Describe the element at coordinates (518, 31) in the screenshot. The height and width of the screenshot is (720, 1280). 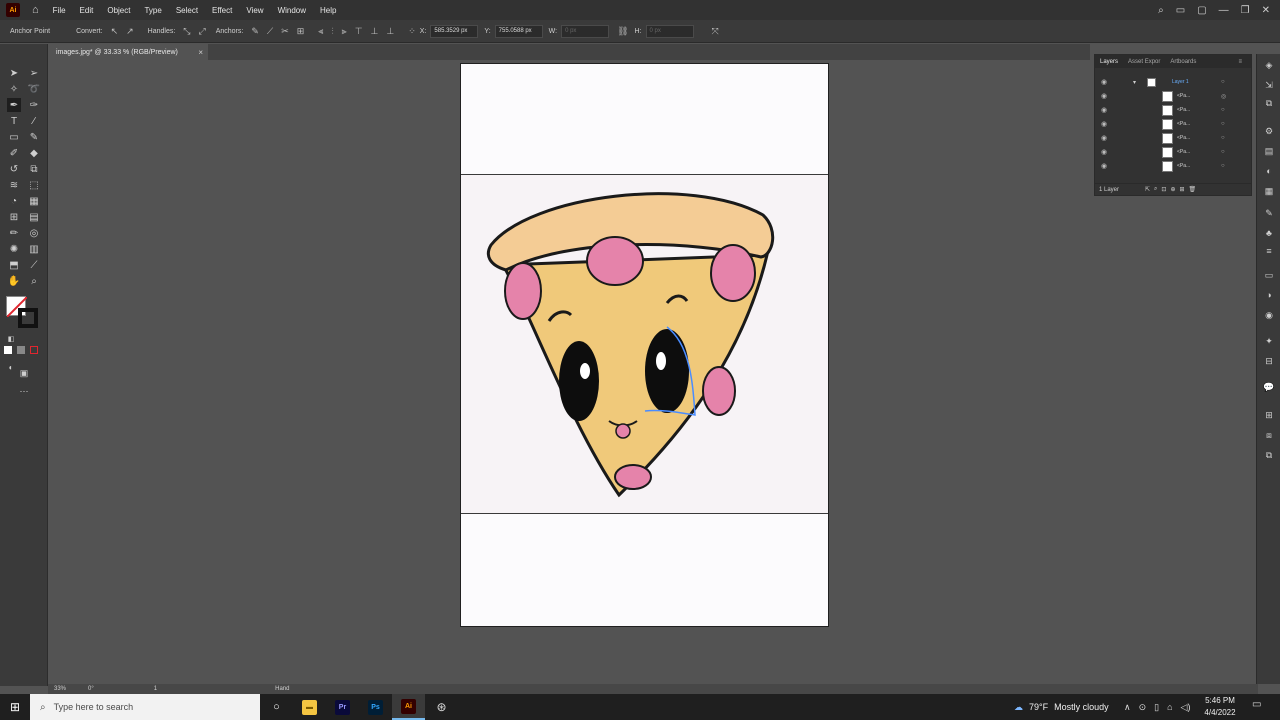
I see `y-field: 755.0588 px` at that location.